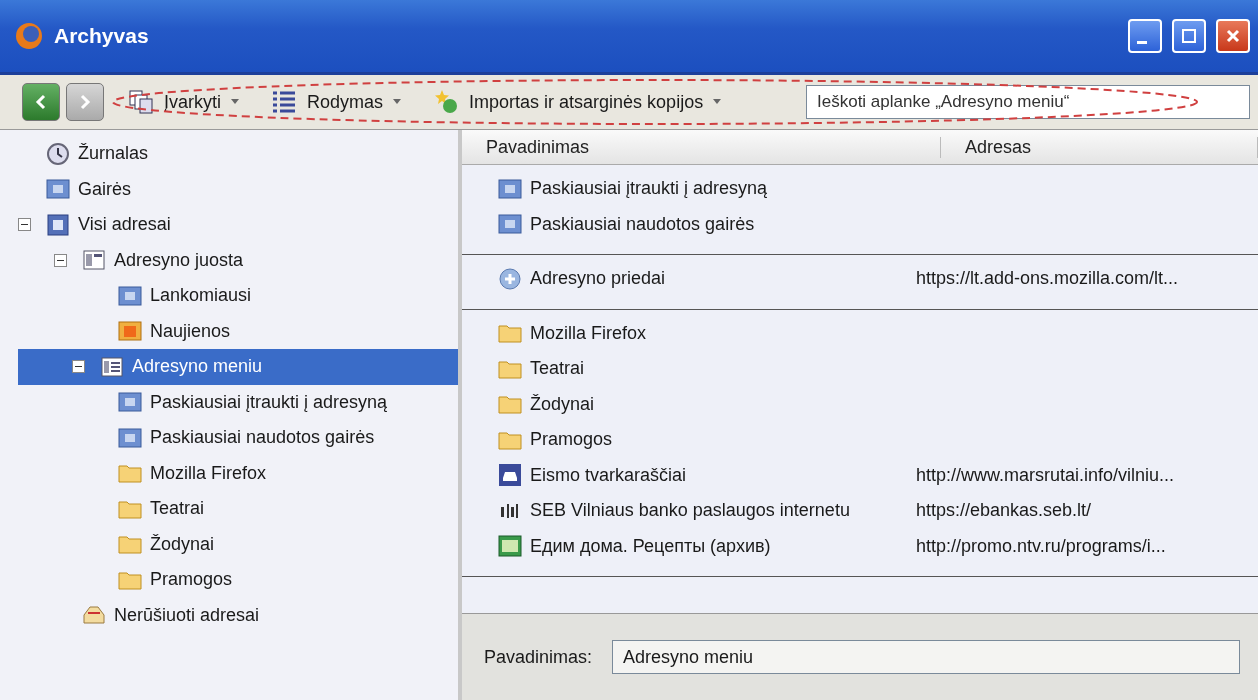 The height and width of the screenshot is (700, 1258). What do you see at coordinates (229, 296) in the screenshot?
I see `tree-item: Lankomiausi` at bounding box center [229, 296].